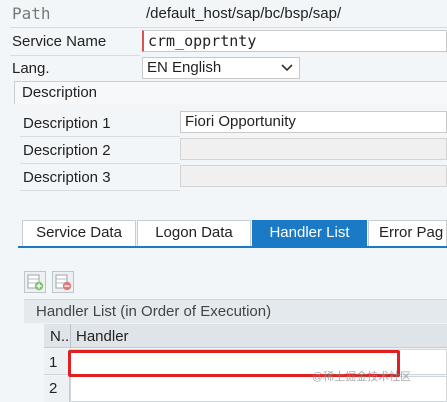 This screenshot has width=447, height=402. I want to click on tab-error-pages: Error Pag, so click(407, 233).